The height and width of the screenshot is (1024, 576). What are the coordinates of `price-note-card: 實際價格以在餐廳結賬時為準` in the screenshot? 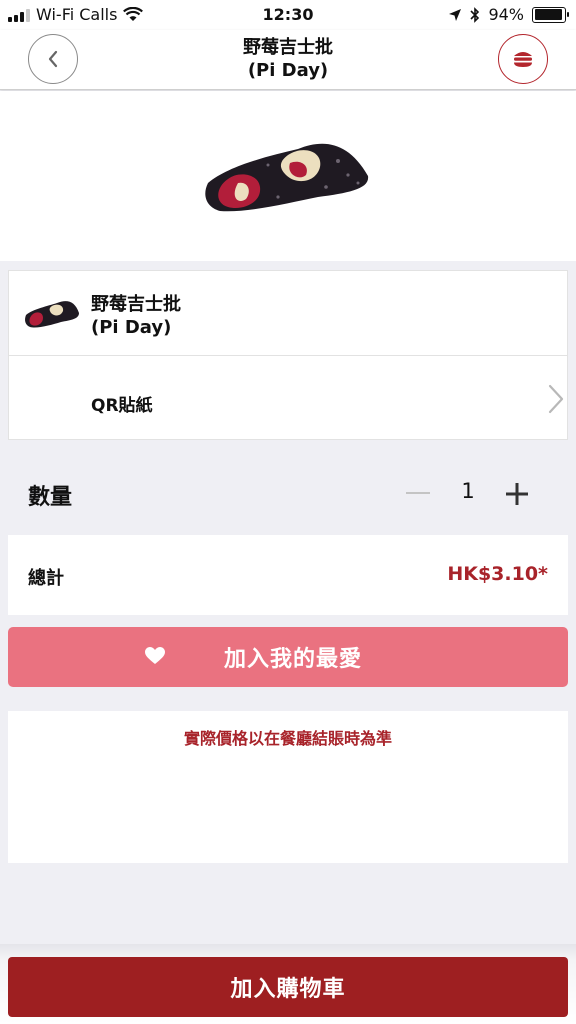 It's located at (288, 787).